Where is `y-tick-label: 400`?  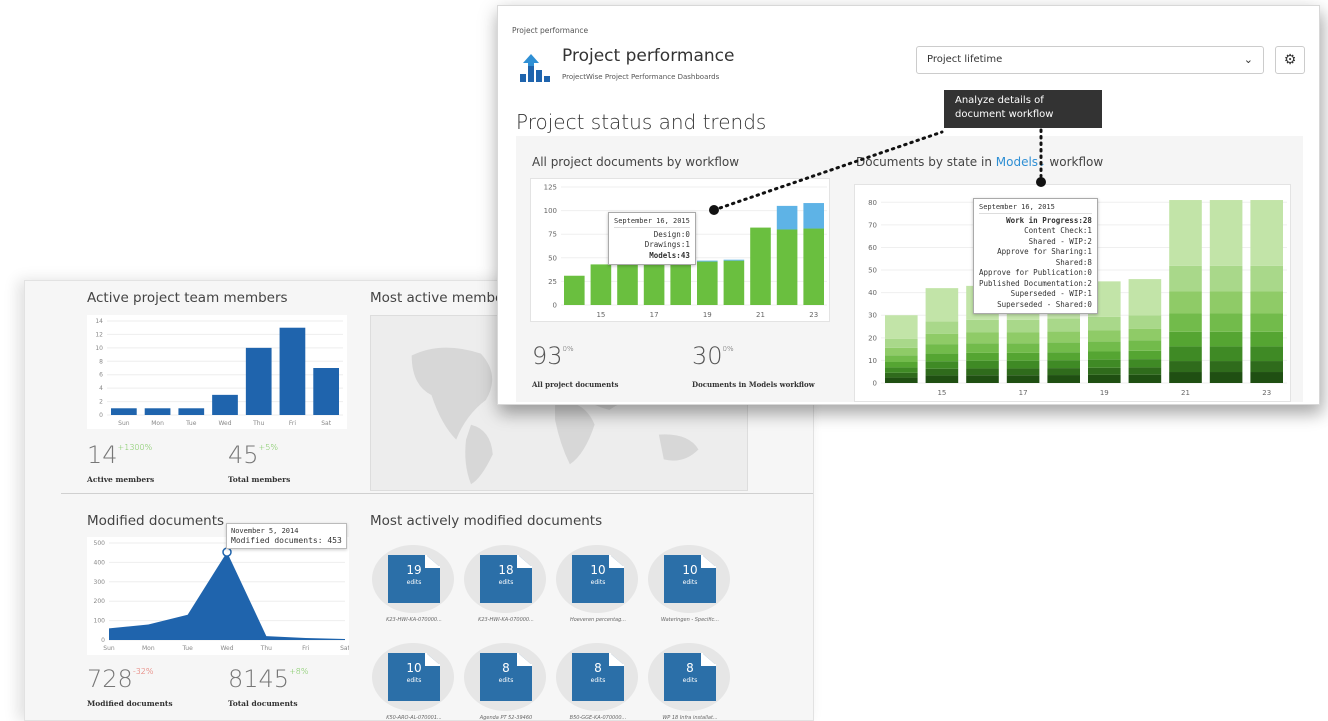 y-tick-label: 400 is located at coordinates (100, 562).